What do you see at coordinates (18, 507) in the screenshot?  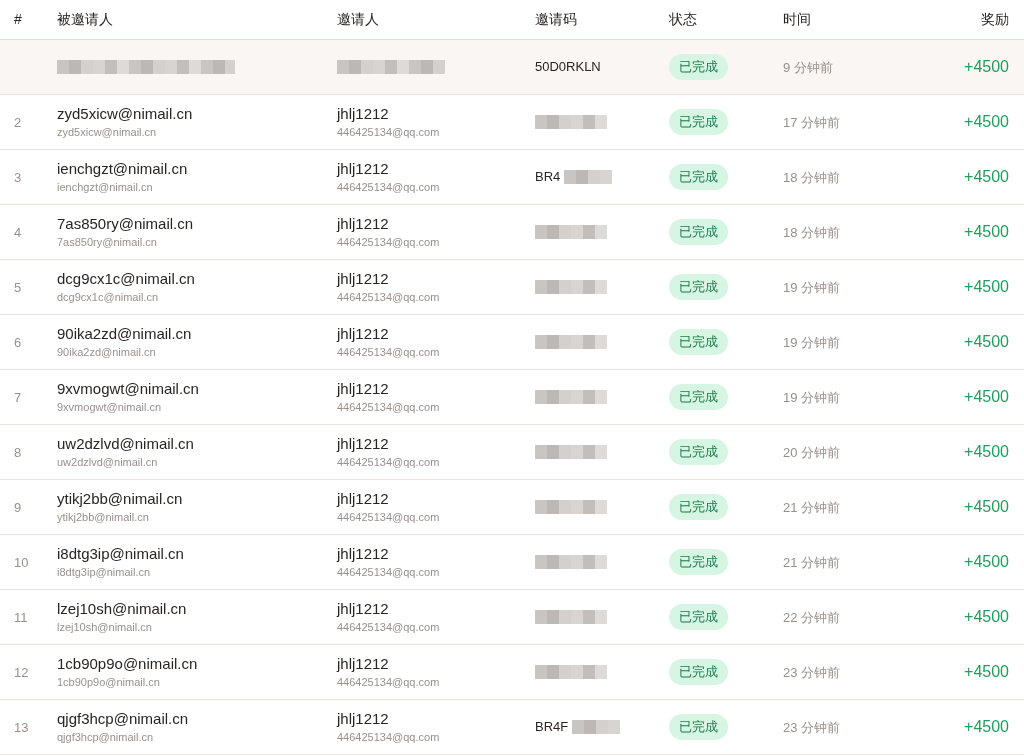 I see `row-number: 9` at bounding box center [18, 507].